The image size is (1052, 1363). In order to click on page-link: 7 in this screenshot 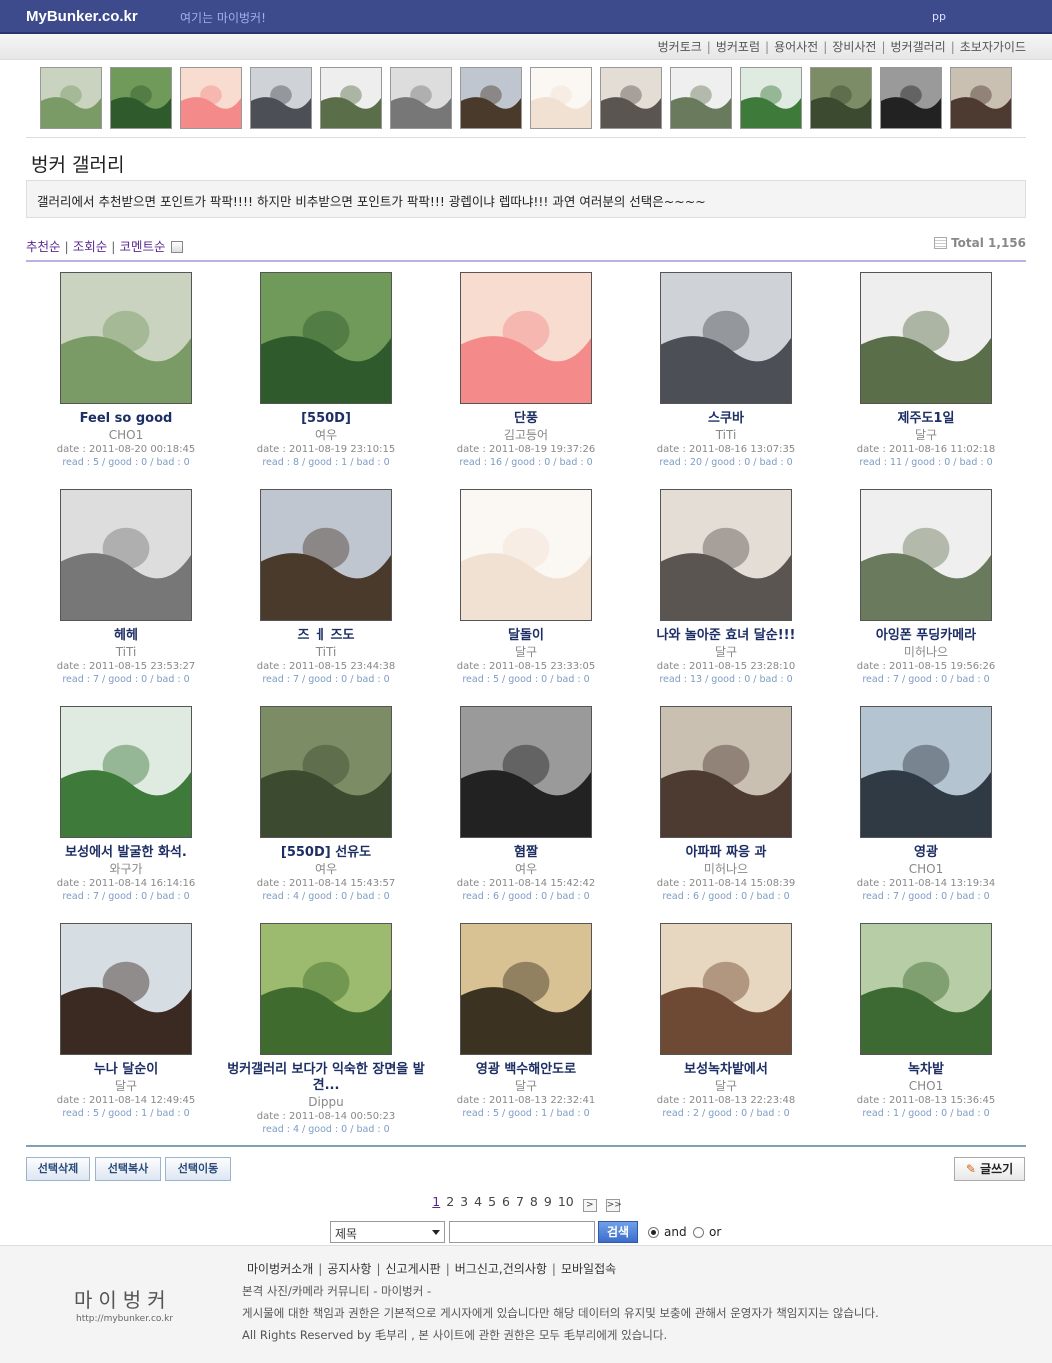, I will do `click(520, 1201)`.